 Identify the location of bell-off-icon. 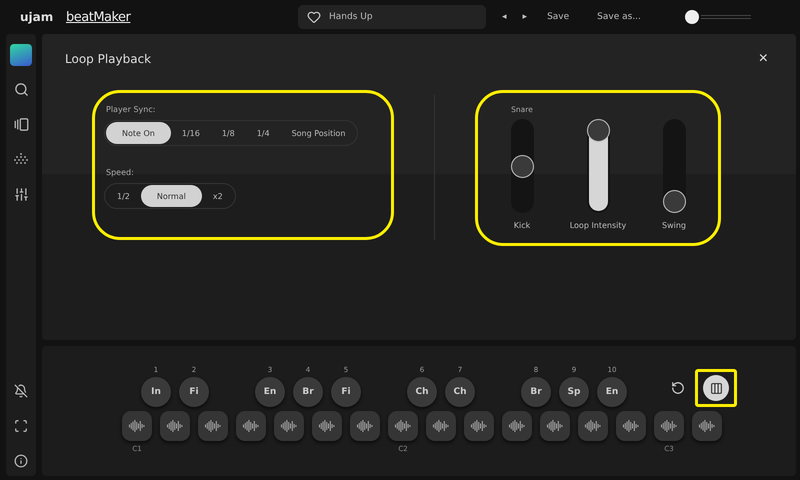
(21, 391).